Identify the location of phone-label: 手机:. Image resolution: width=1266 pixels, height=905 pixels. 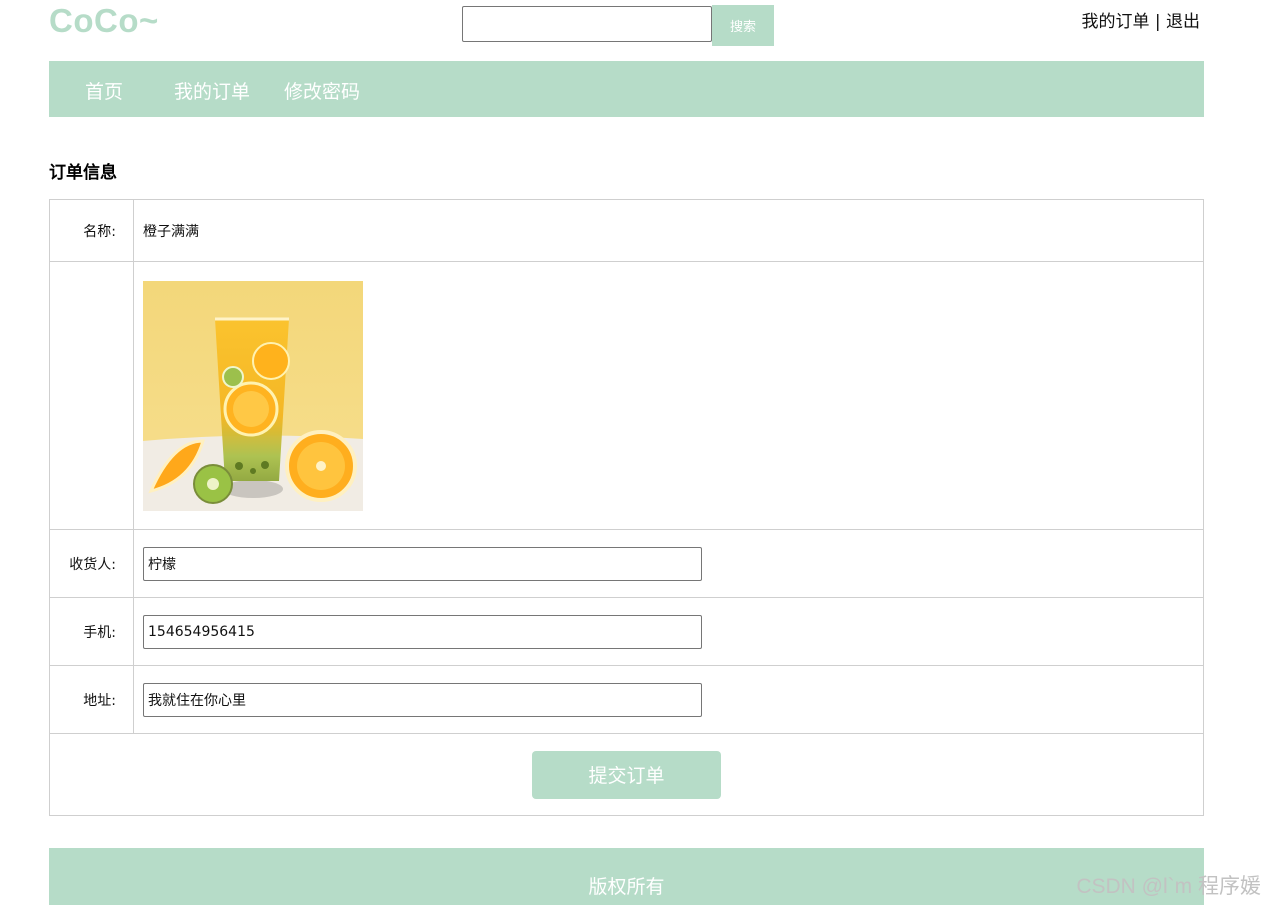
(91, 631).